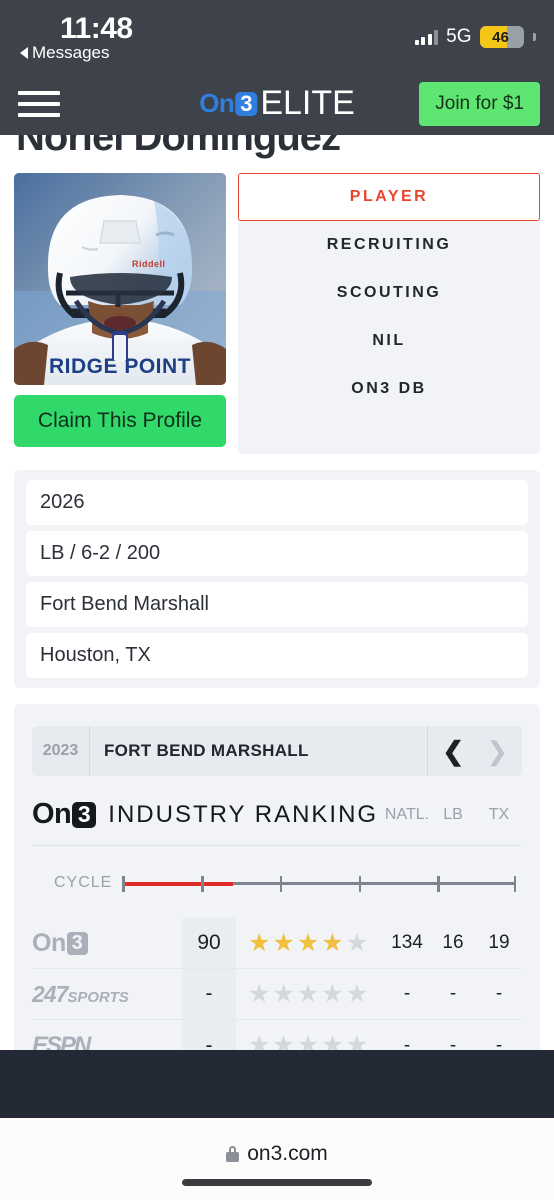 This screenshot has height=1200, width=554. I want to click on table-row: 247SPORTS - ★ ★ ★ ★ ★ - - -, so click(277, 994).